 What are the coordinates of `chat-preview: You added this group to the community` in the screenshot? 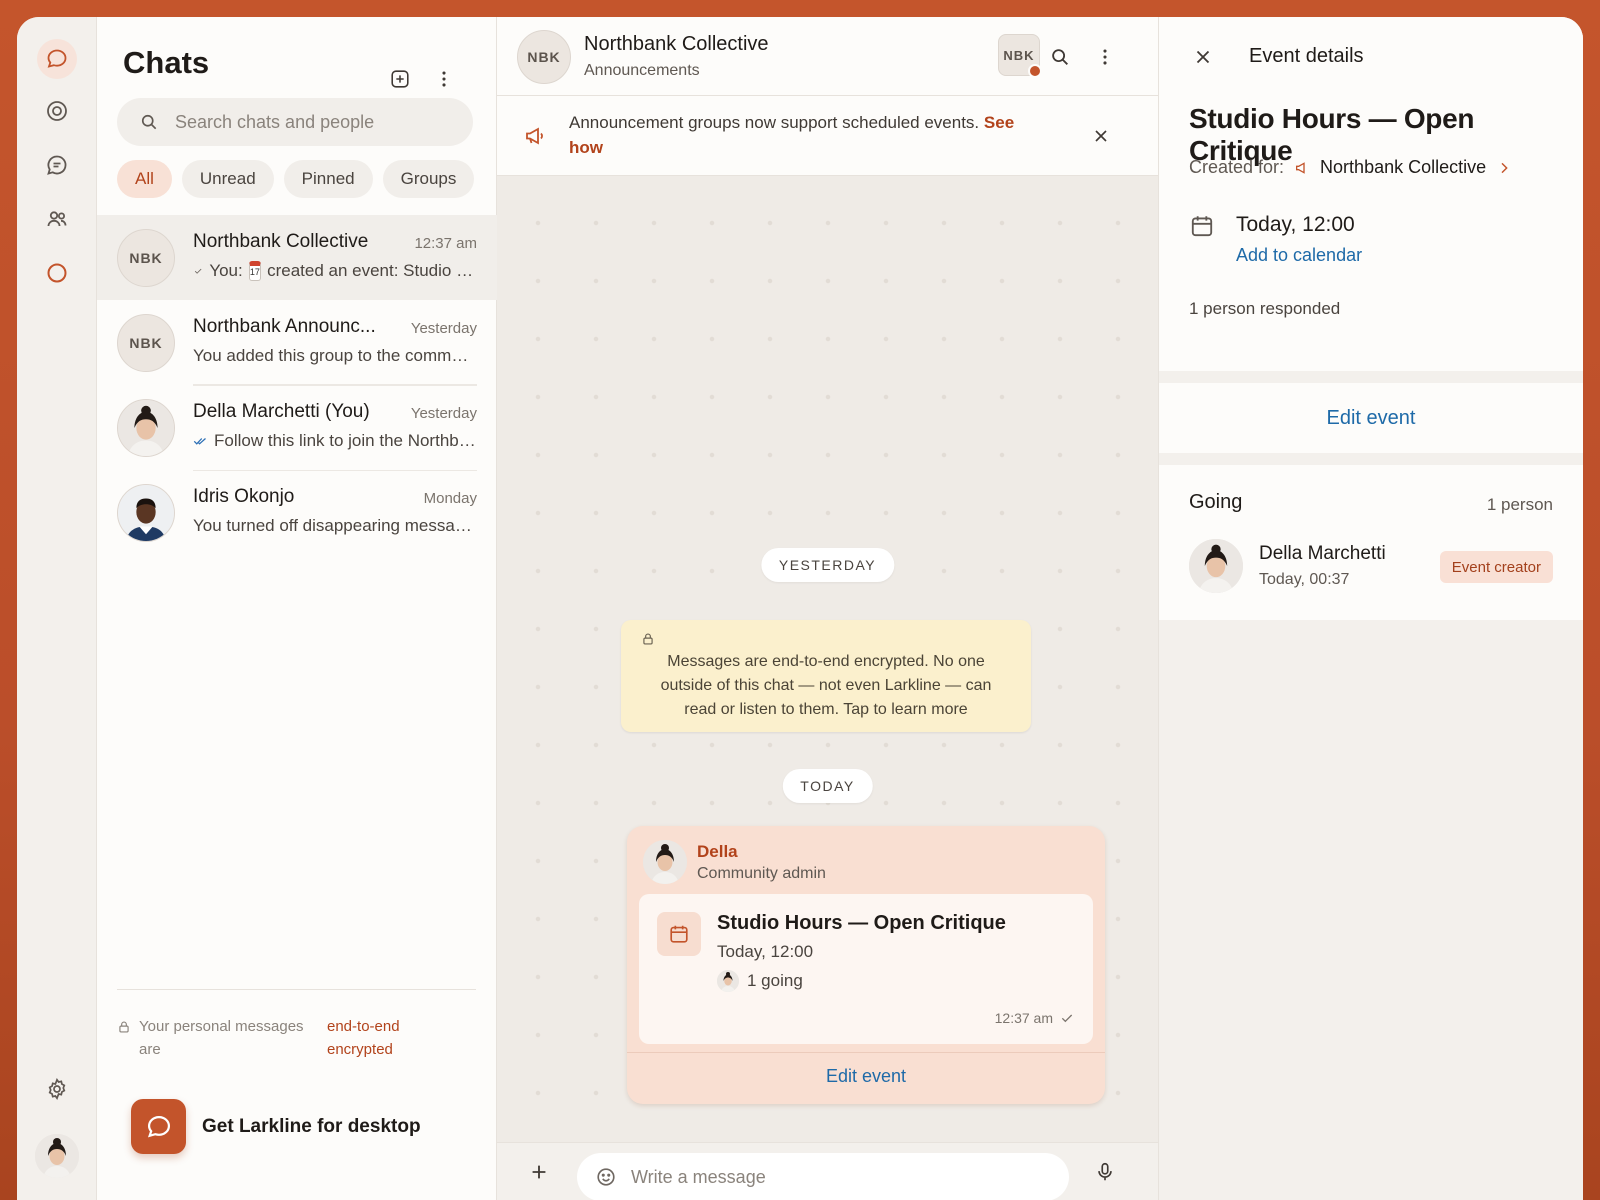 It's located at (335, 355).